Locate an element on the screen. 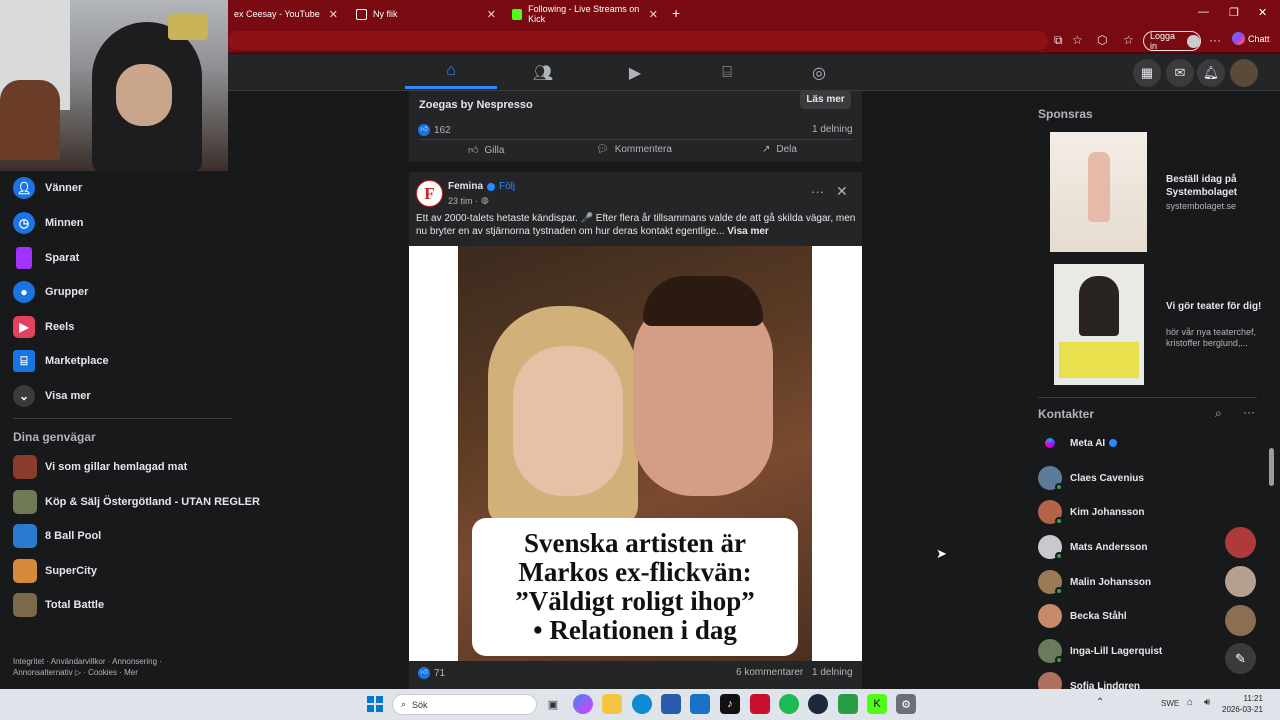  sidebar-item-marketplace: ⌸ Marketplace is located at coordinates (61, 361).